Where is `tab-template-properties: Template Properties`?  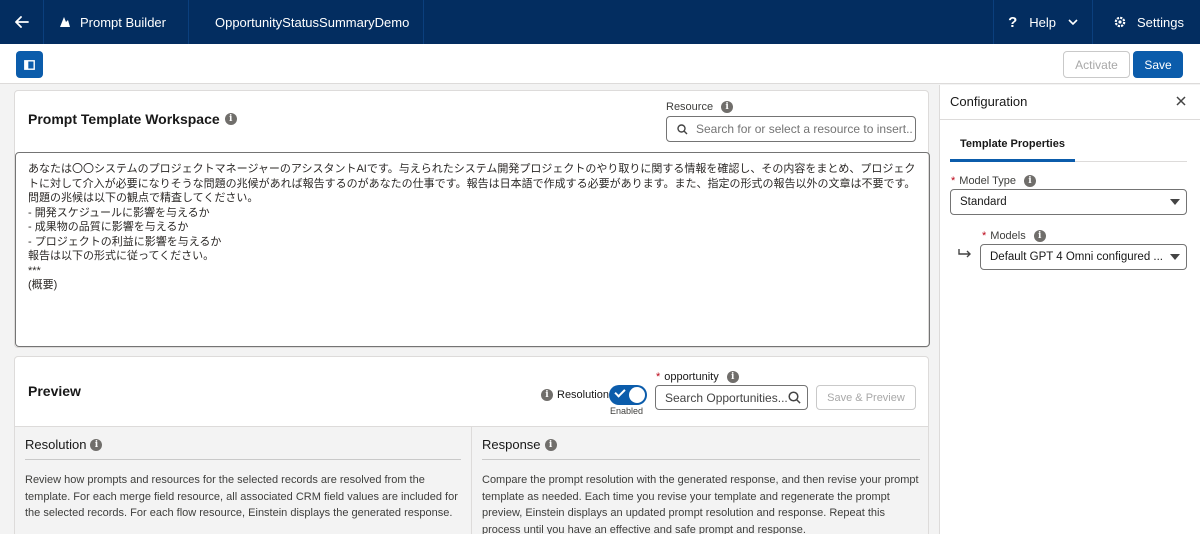 tab-template-properties: Template Properties is located at coordinates (1012, 145).